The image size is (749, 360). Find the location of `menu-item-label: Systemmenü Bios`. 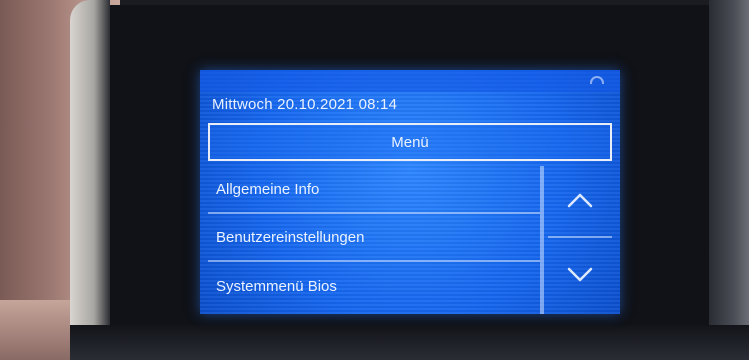

menu-item-label: Systemmenü Bios is located at coordinates (276, 286).